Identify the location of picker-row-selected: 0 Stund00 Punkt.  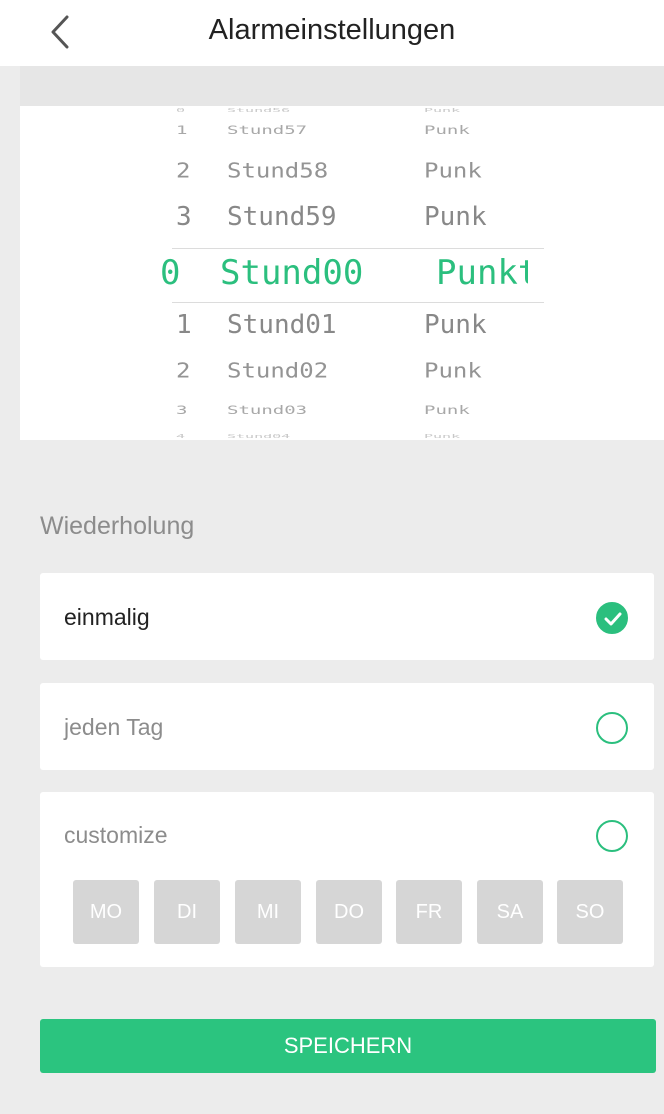
(342, 276).